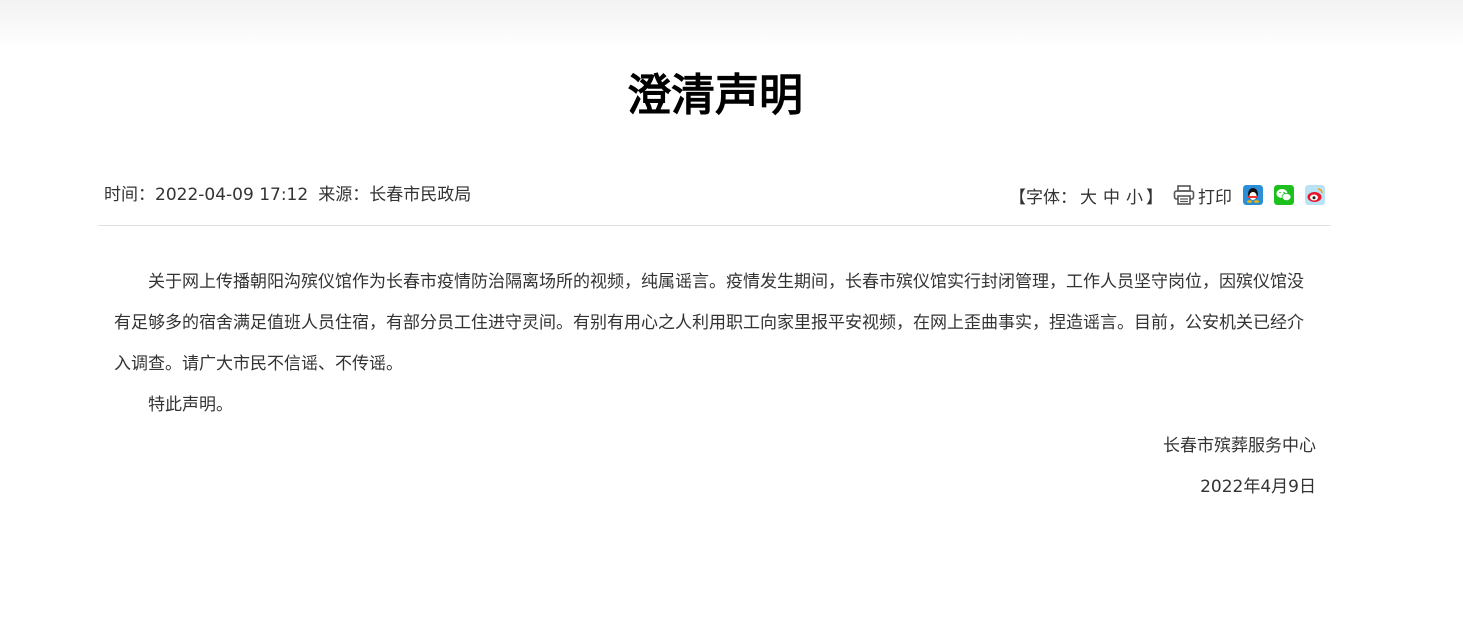 This screenshot has height=617, width=1463. What do you see at coordinates (232, 195) in the screenshot?
I see `time-value: 2022-04-09 17:12` at bounding box center [232, 195].